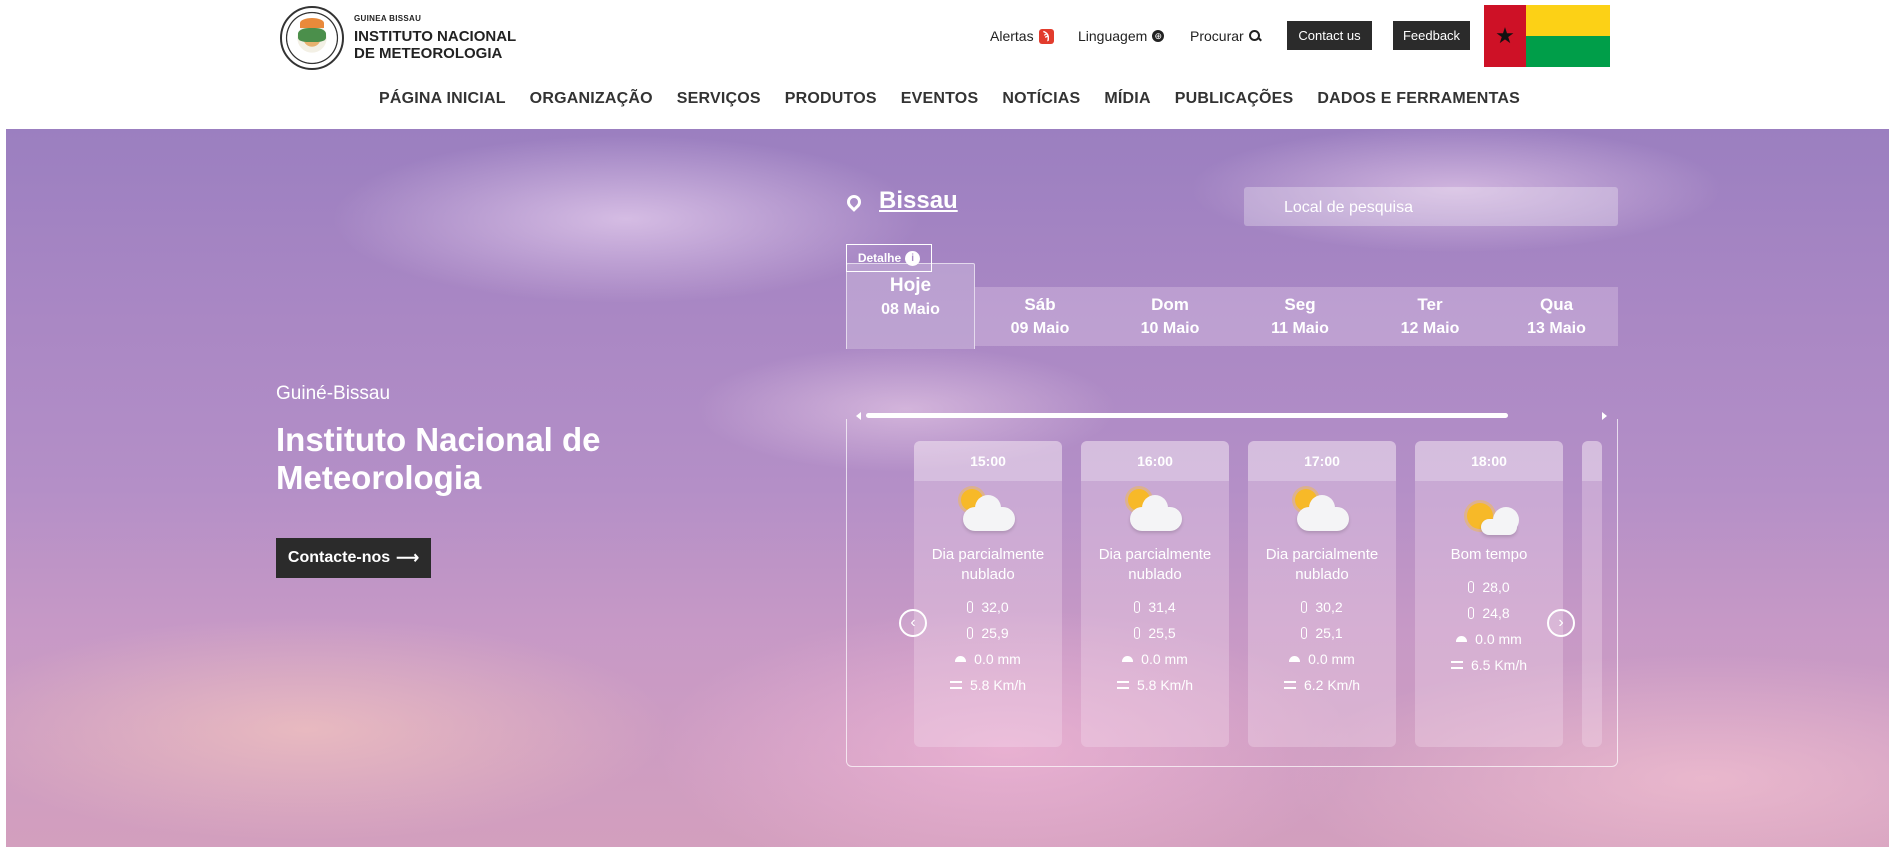  I want to click on arrow-right-icon: ⟶, so click(408, 558).